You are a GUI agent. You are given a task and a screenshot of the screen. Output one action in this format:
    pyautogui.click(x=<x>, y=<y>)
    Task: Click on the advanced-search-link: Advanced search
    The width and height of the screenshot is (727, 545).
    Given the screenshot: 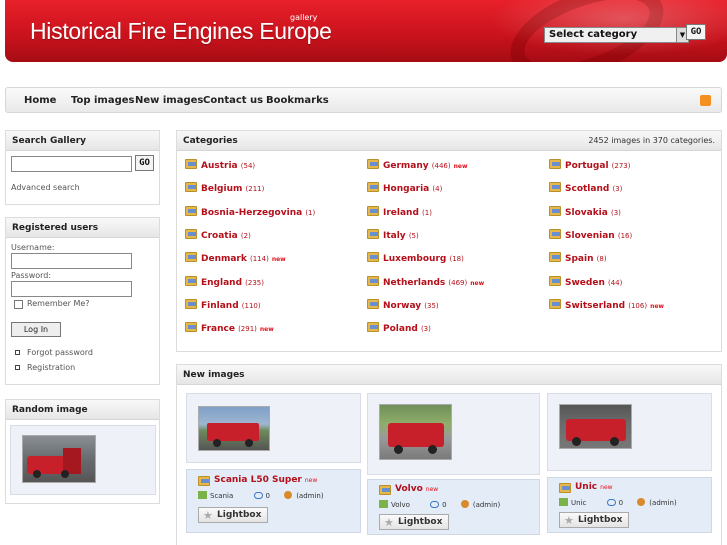 What is the action you would take?
    pyautogui.click(x=45, y=187)
    